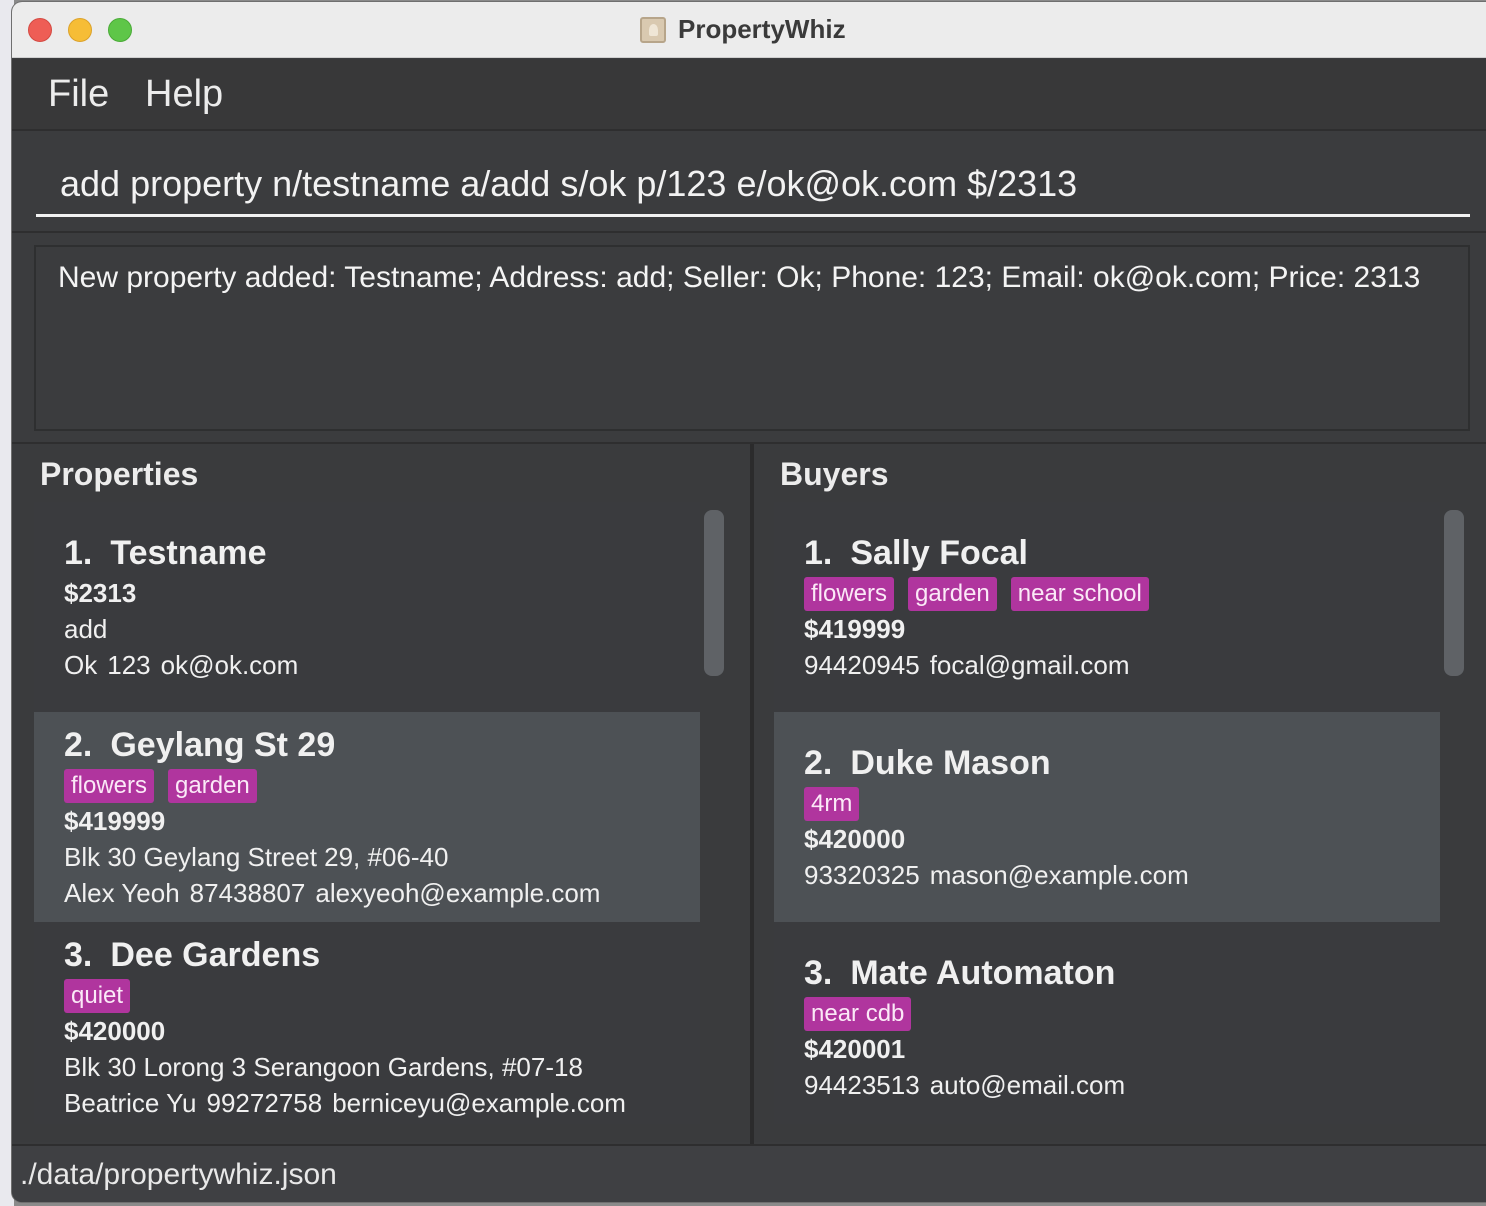  I want to click on property-name-text: Geylang St 29, so click(223, 745).